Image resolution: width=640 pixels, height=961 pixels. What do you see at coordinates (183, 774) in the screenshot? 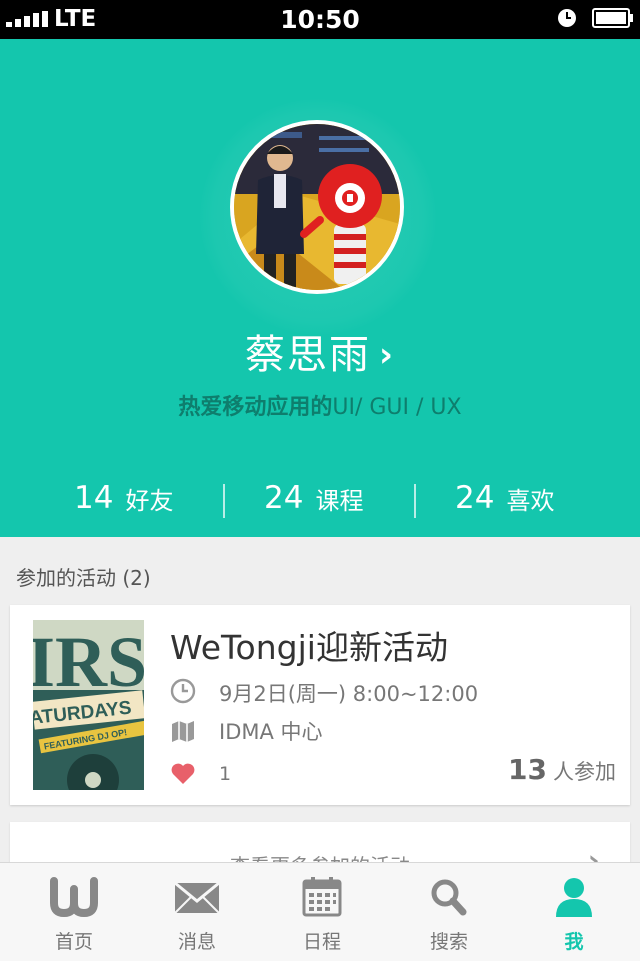
I see `heart-icon` at bounding box center [183, 774].